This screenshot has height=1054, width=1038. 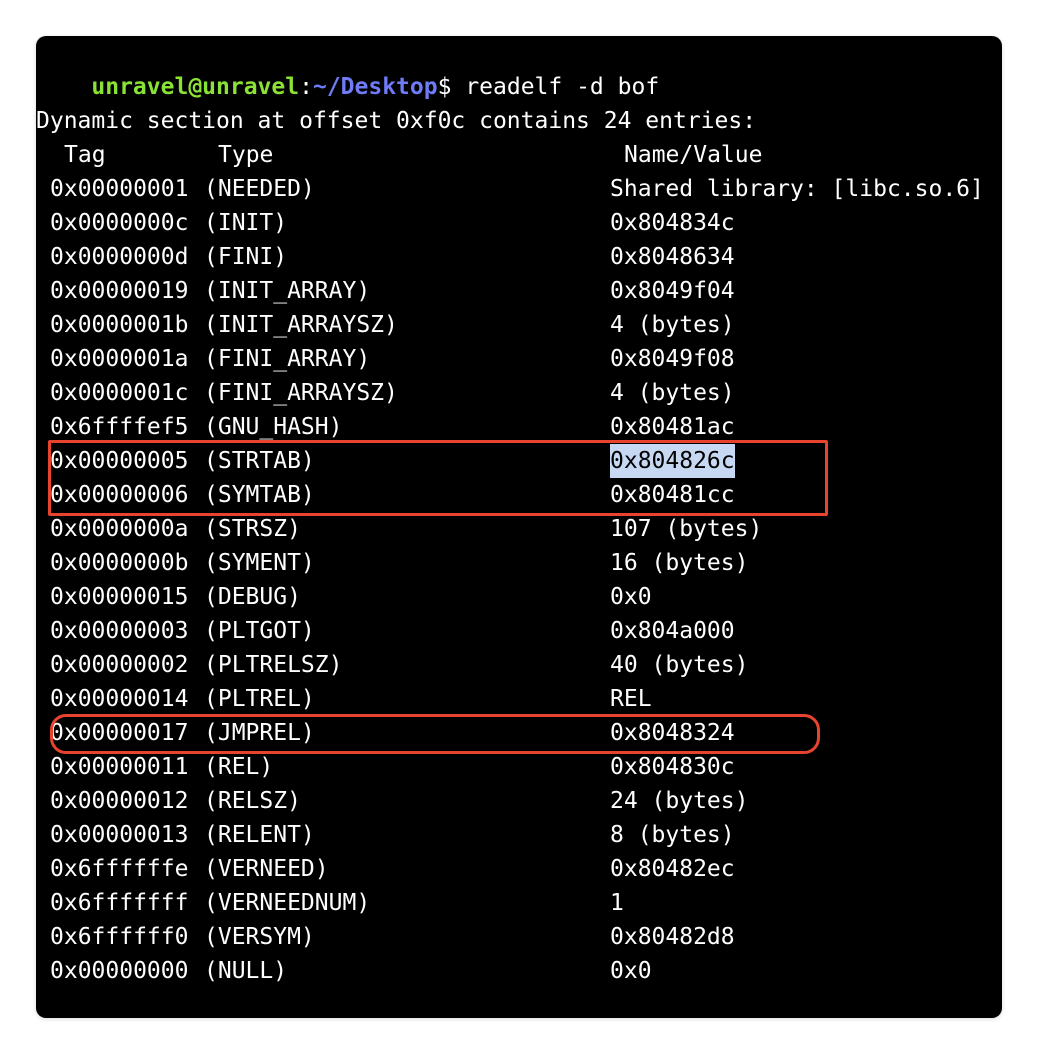 What do you see at coordinates (119, 223) in the screenshot?
I see `entry-tag: 0x0000000c` at bounding box center [119, 223].